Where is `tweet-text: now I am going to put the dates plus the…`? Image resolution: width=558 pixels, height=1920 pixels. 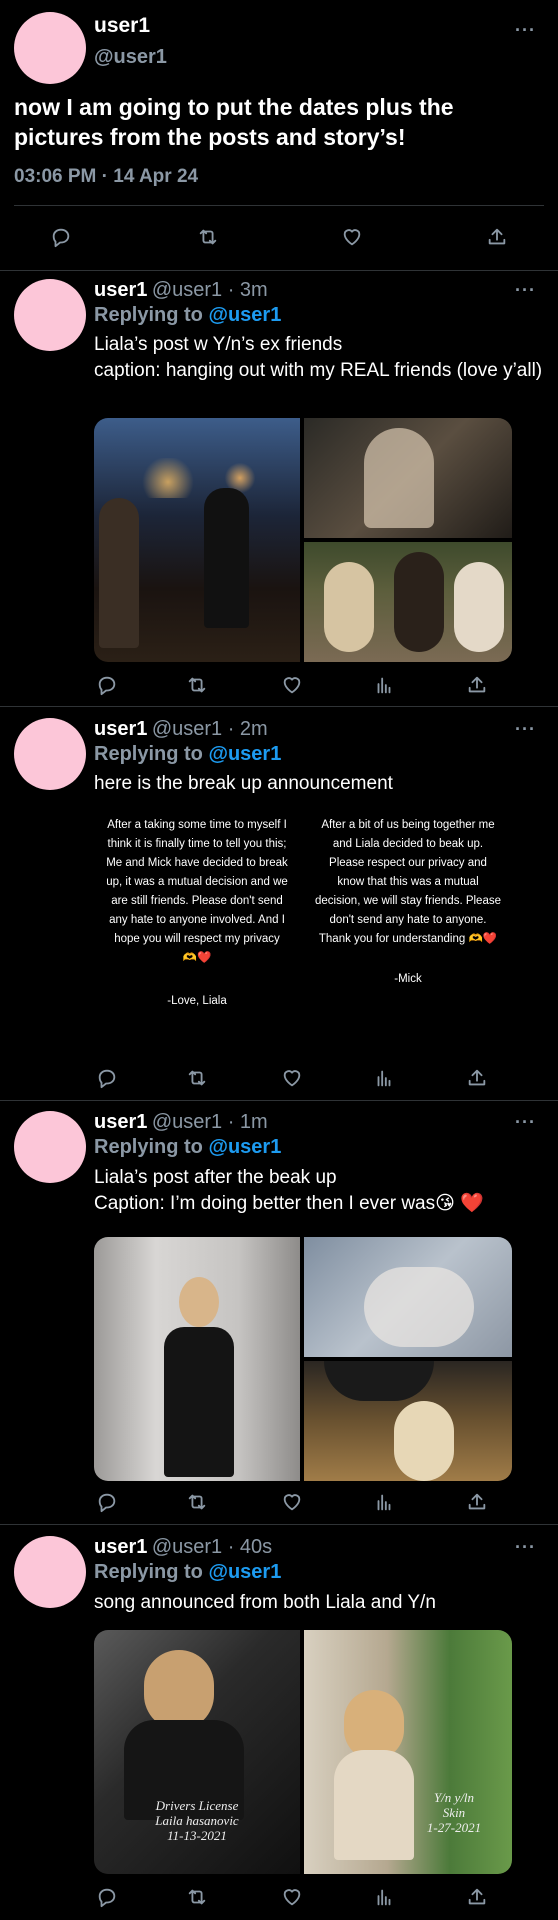 tweet-text: now I am going to put the dates plus the… is located at coordinates (234, 122).